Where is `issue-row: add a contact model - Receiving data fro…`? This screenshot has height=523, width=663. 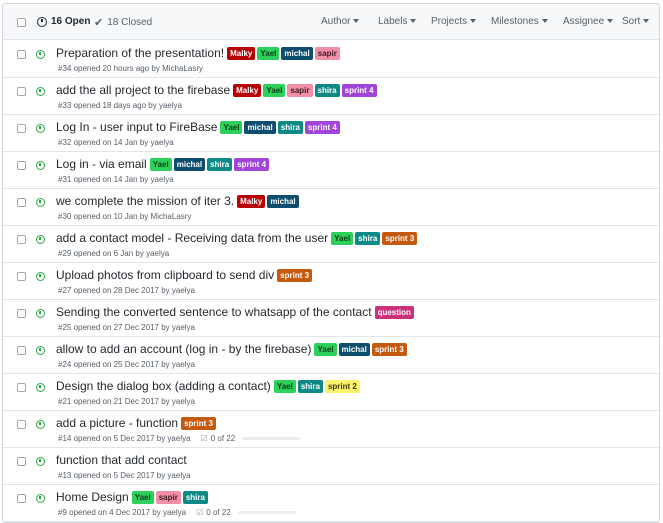
issue-row: add a contact model - Receiving data fro… is located at coordinates (331, 244).